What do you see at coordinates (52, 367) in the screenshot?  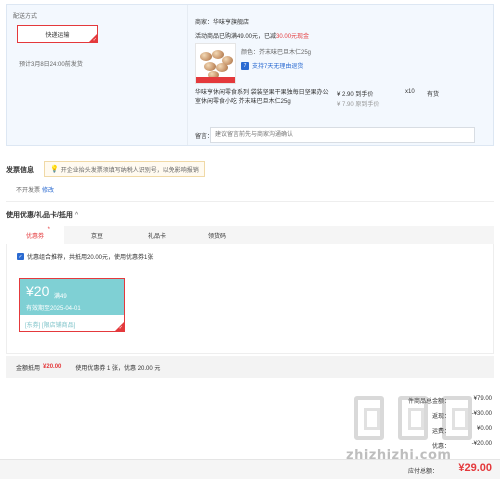 I see `coupon-summary-amount: ¥20.00` at bounding box center [52, 367].